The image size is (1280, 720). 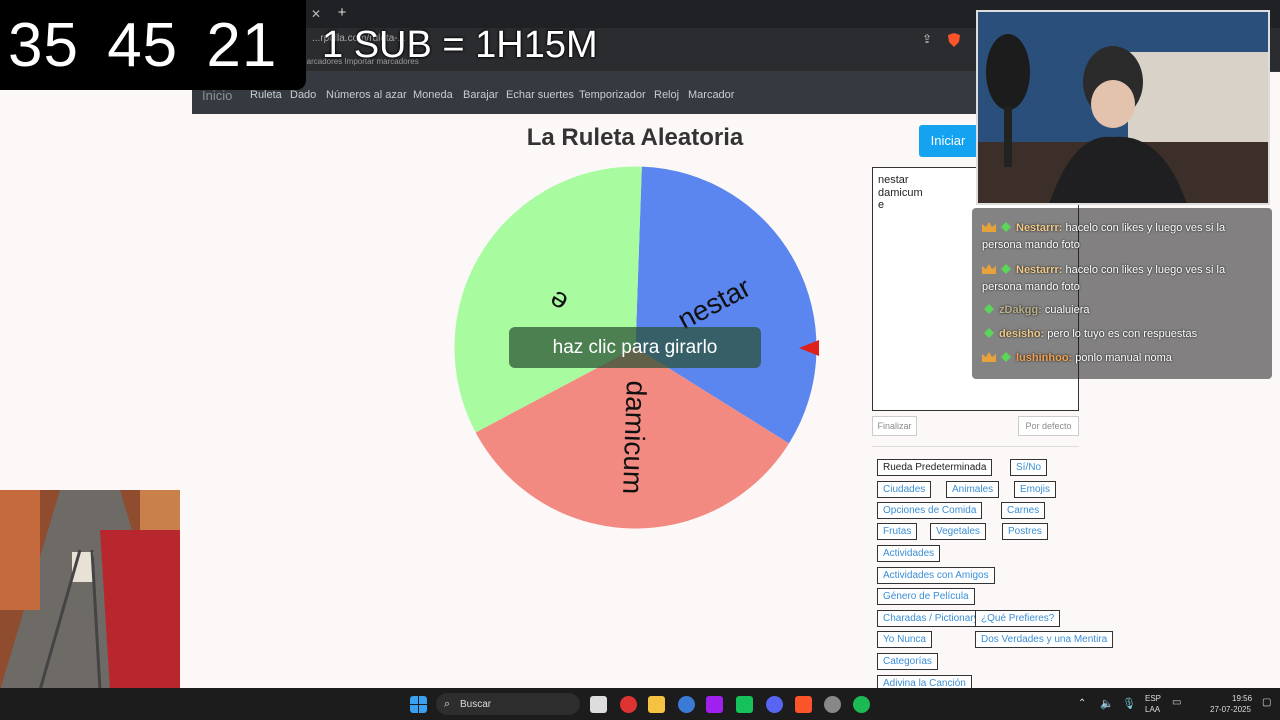 What do you see at coordinates (628, 704) in the screenshot?
I see `app-icon-red` at bounding box center [628, 704].